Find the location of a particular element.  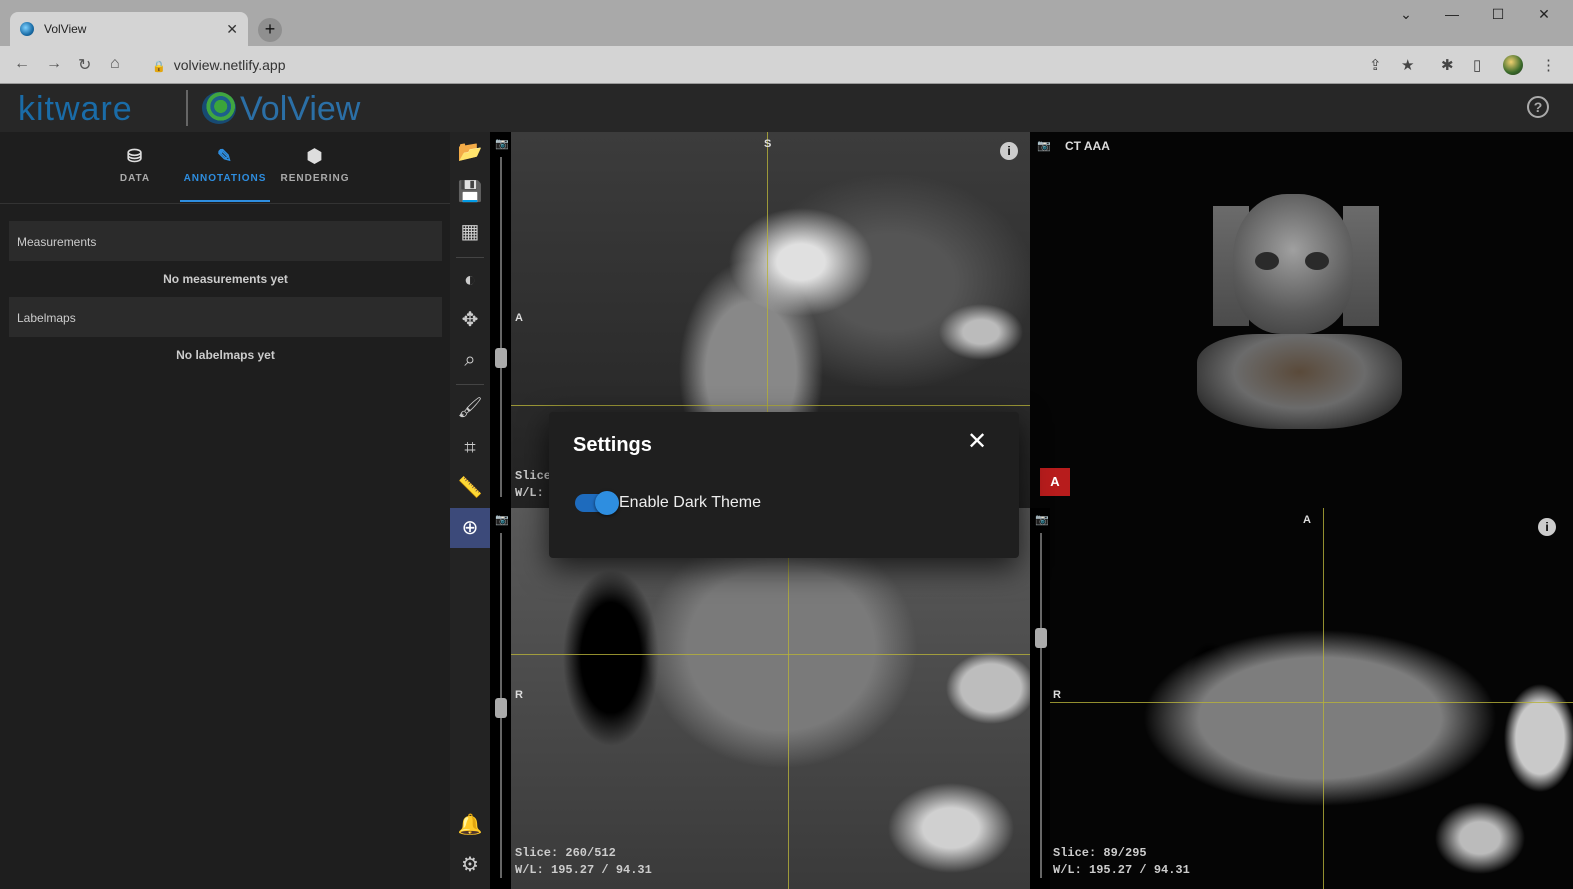

tool-strip: 📂 💾 ▦ ◐ ✥ ⌕ 🖌 ⌗ 📏 ⊕ 🔔 ⚙ is located at coordinates (470, 510).